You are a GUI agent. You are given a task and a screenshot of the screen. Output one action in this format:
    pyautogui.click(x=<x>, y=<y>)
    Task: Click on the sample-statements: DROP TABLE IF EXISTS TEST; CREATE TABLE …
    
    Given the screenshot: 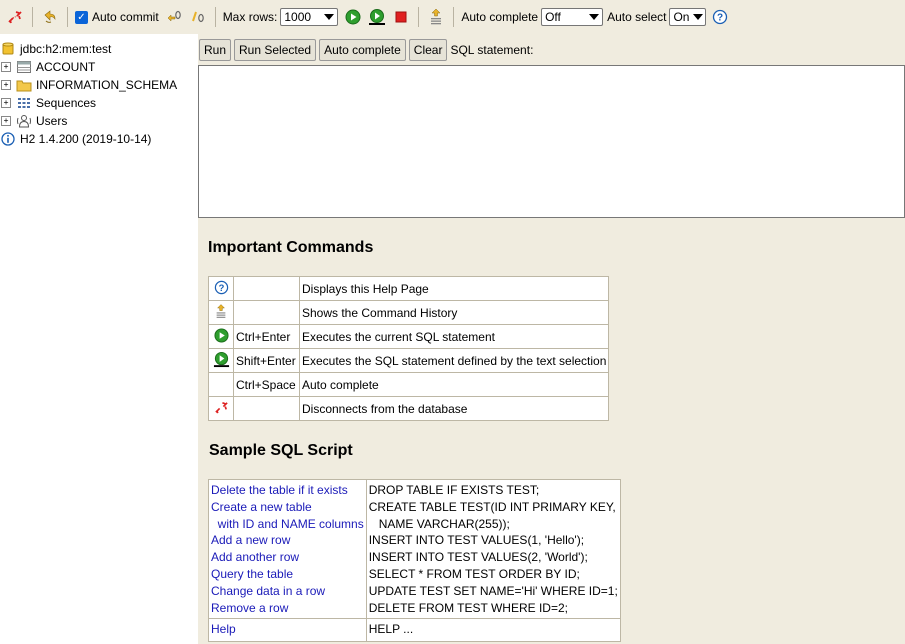 What is the action you would take?
    pyautogui.click(x=493, y=549)
    